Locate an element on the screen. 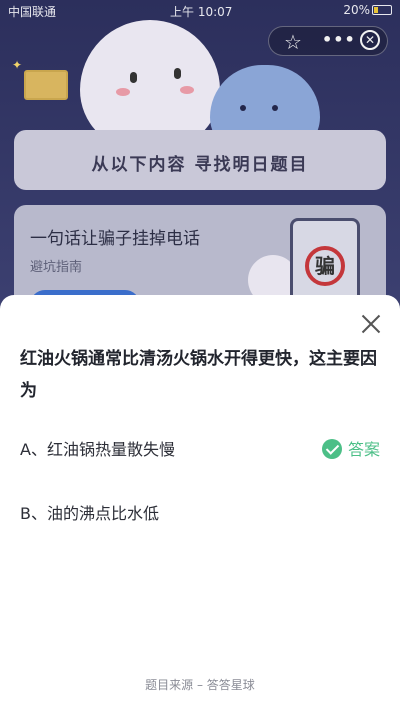 Image resolution: width=400 pixels, height=710 pixels. clock: 上午 10:07 is located at coordinates (201, 12).